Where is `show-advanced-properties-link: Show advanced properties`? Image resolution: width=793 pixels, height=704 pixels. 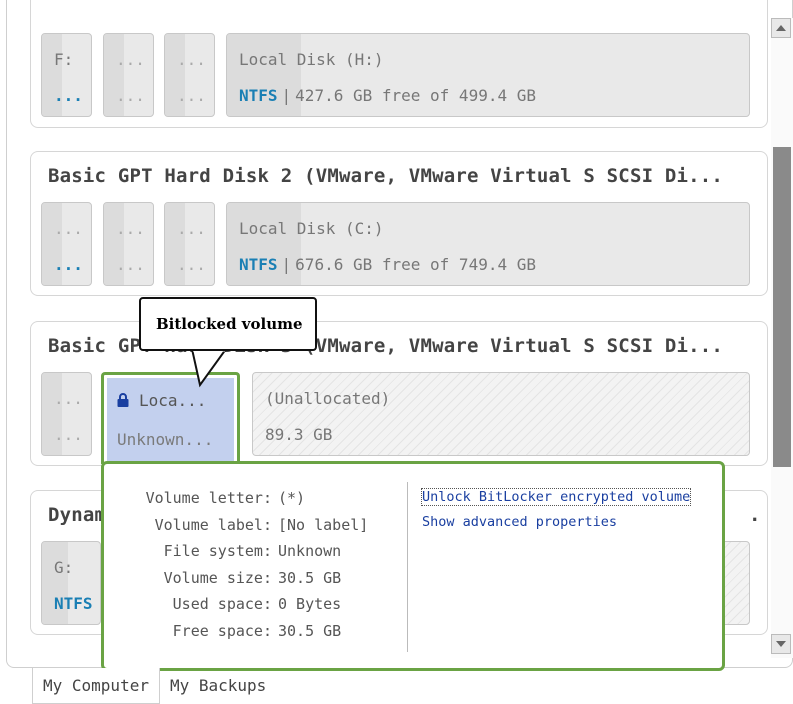
show-advanced-properties-link: Show advanced properties is located at coordinates (519, 522).